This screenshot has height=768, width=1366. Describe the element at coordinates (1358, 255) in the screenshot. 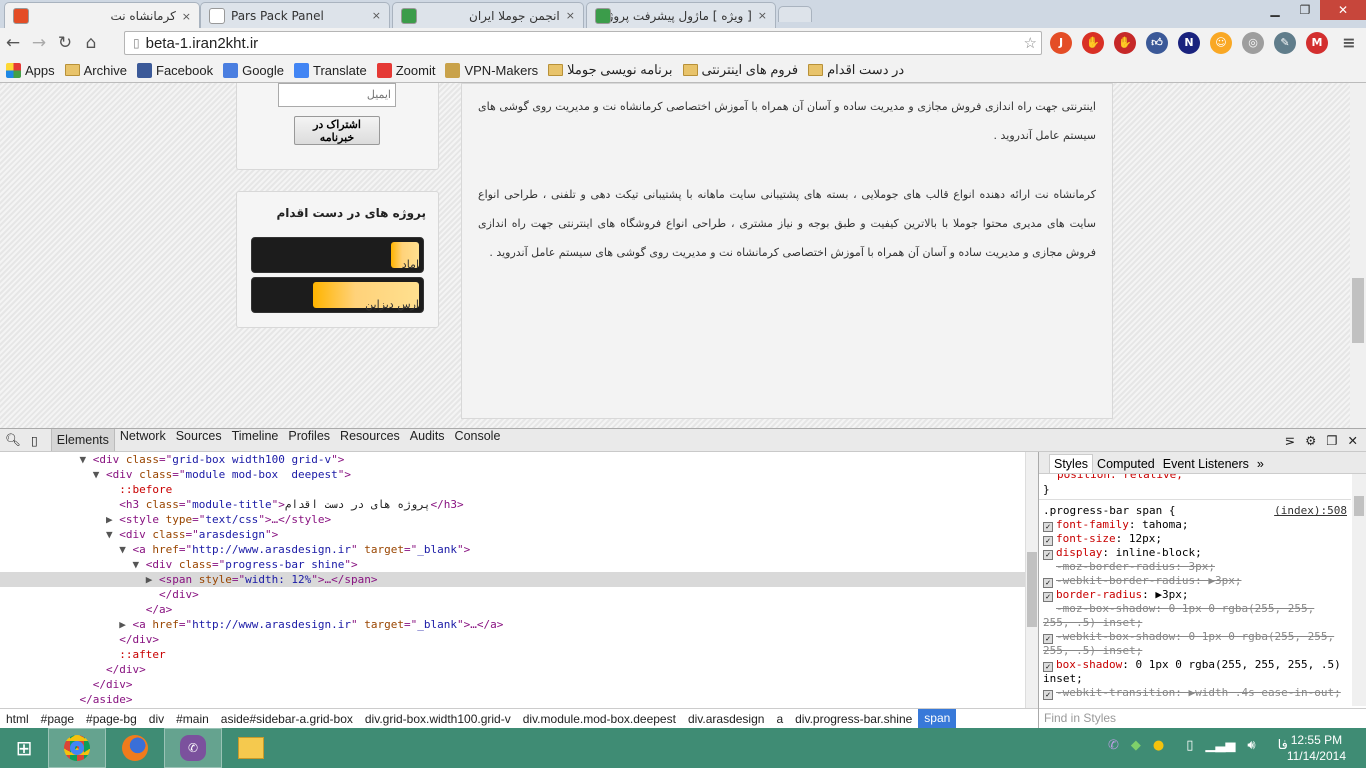

I see `page-scrollbar` at that location.